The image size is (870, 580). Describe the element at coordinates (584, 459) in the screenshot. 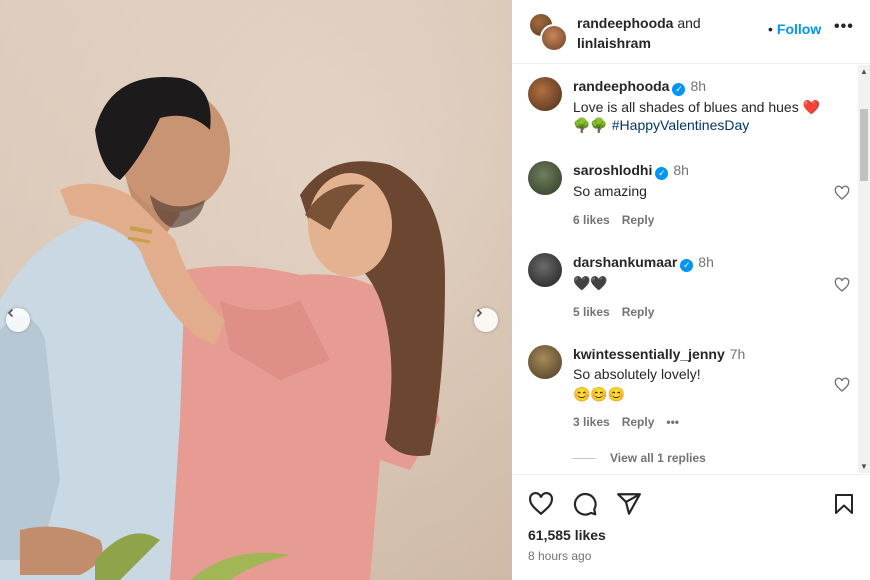

I see `replies-divider` at that location.